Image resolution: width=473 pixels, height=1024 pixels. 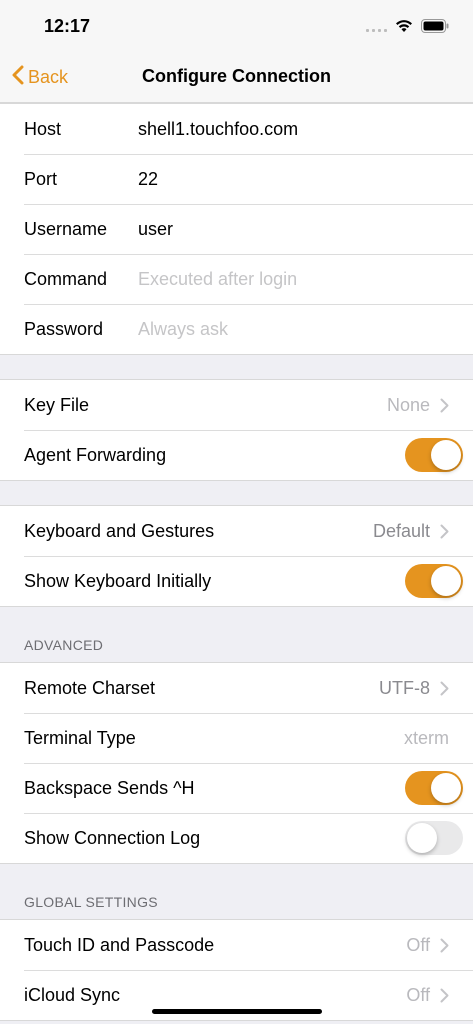 I want to click on backspace-row: Backspace Sends ^H, so click(x=236, y=788).